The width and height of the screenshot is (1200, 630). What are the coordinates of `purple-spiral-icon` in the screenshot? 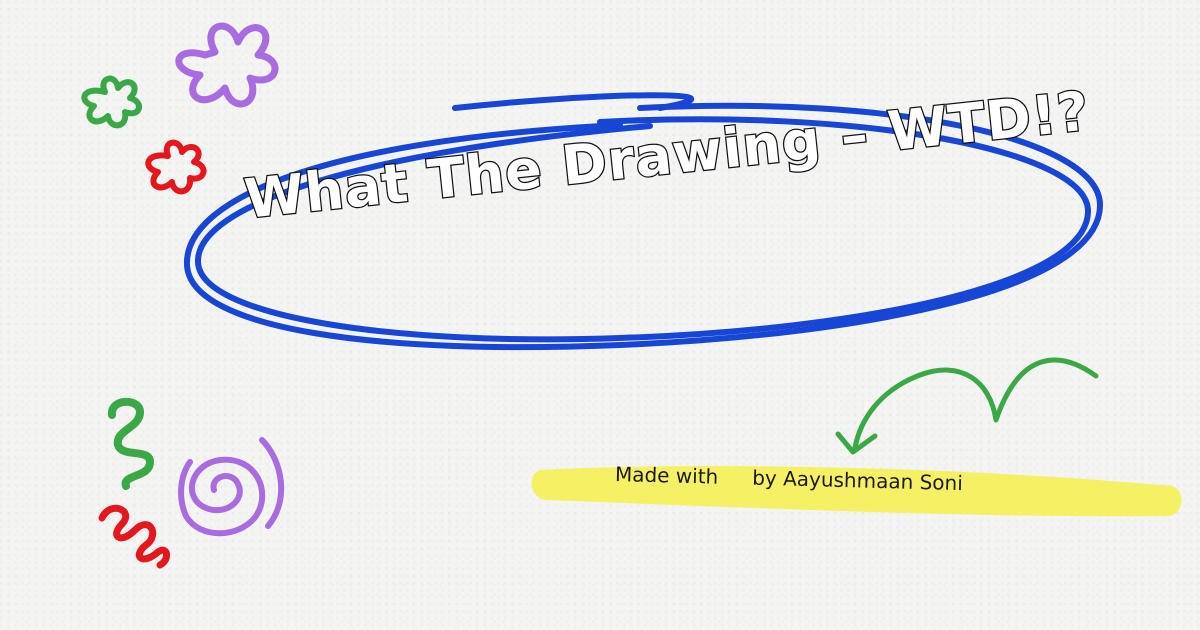 It's located at (222, 496).